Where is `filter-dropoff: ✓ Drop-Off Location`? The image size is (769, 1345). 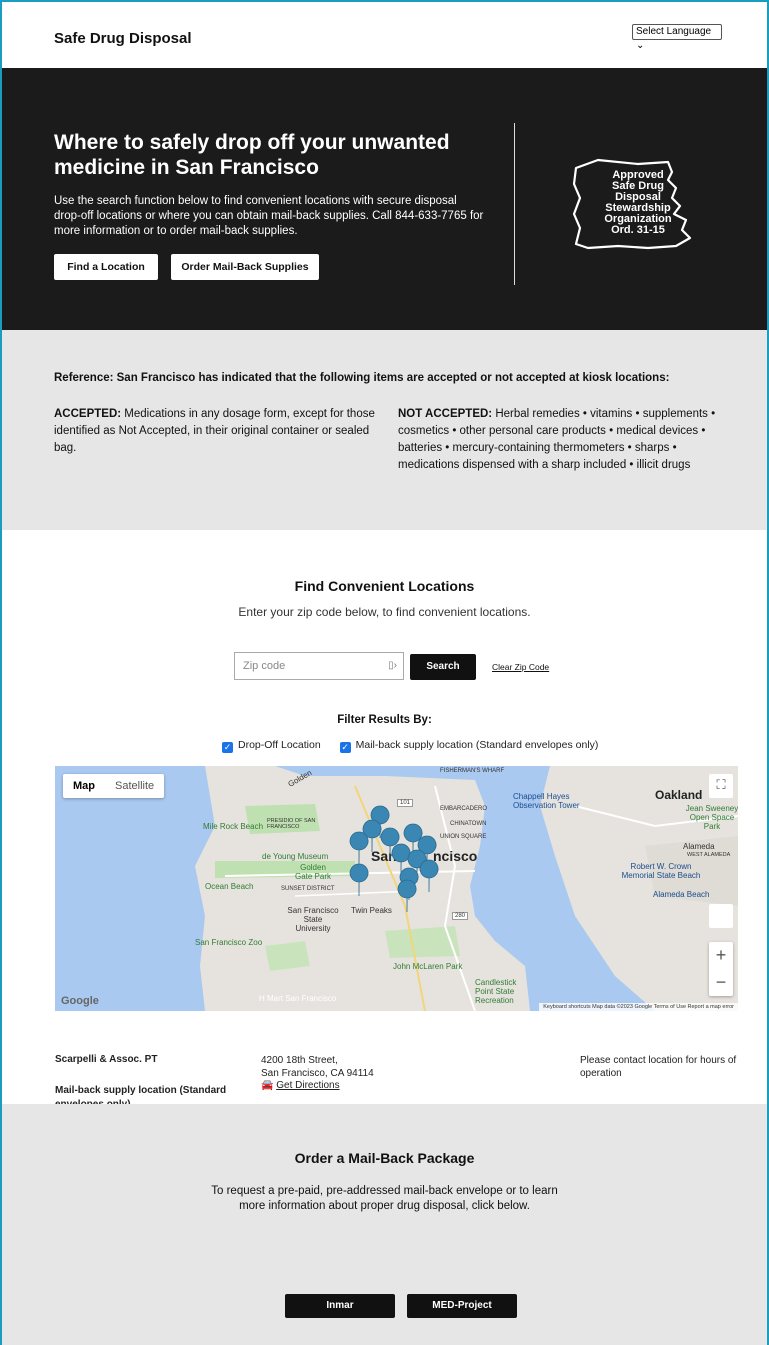 filter-dropoff: ✓ Drop-Off Location is located at coordinates (271, 746).